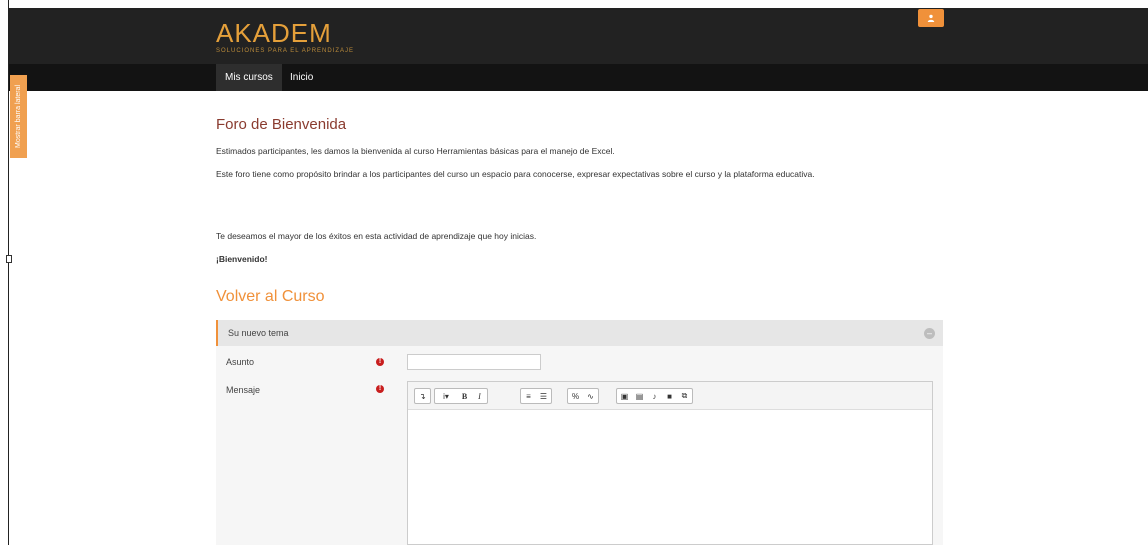  I want to click on toolbar-group-lists: ≡ ☰, so click(536, 396).